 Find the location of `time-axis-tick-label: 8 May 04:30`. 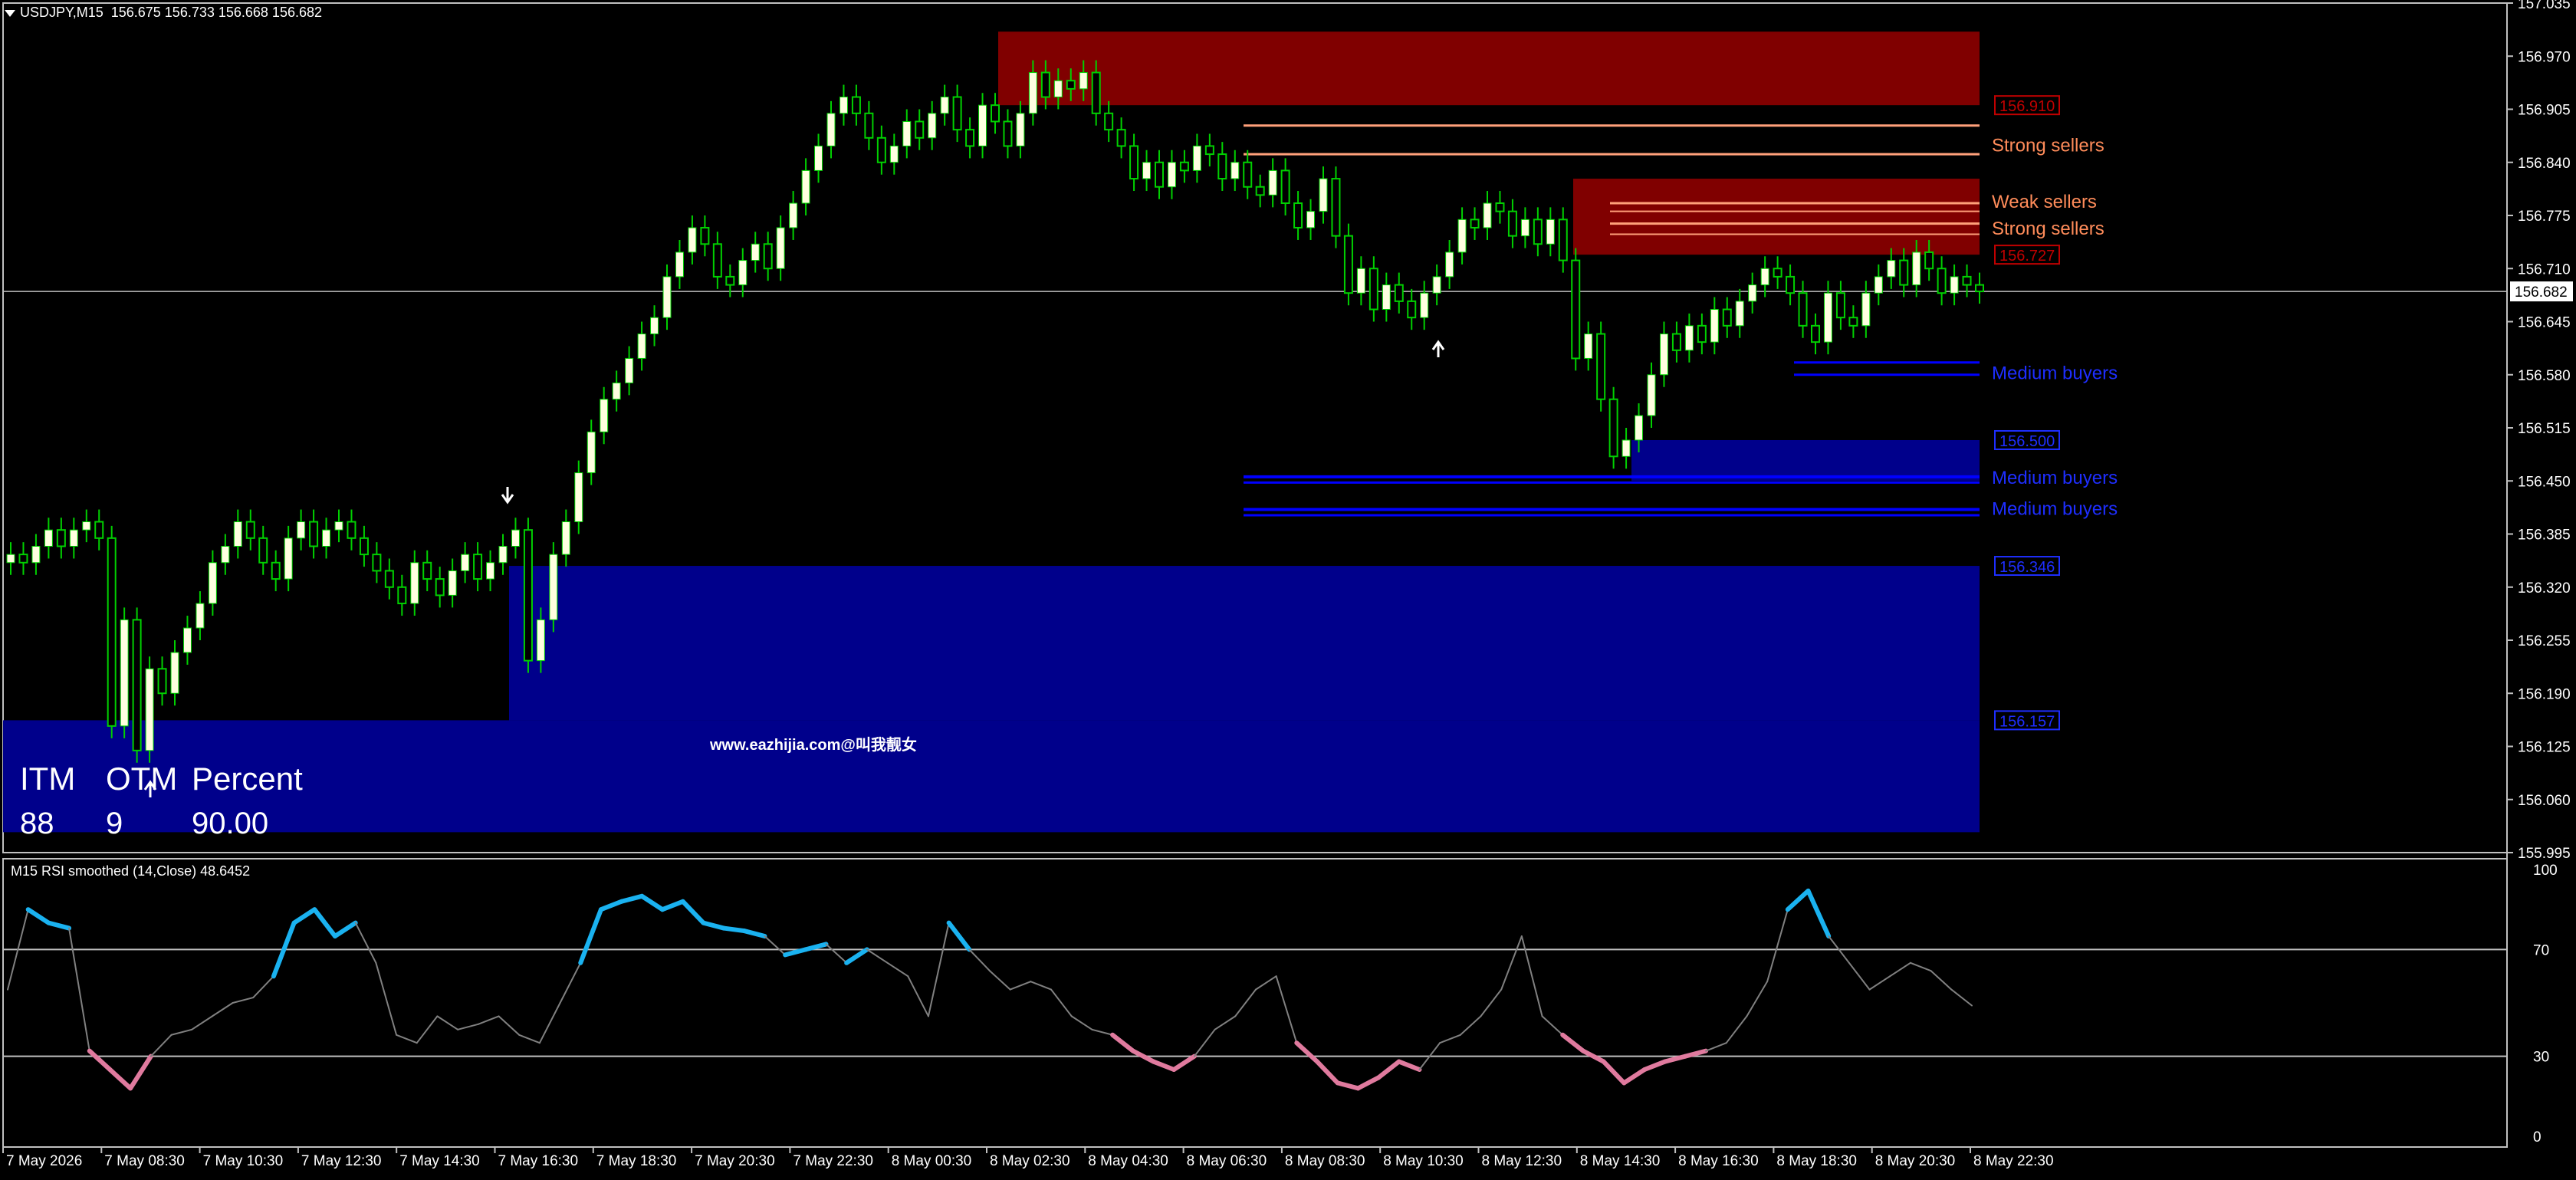

time-axis-tick-label: 8 May 04:30 is located at coordinates (1128, 1161).